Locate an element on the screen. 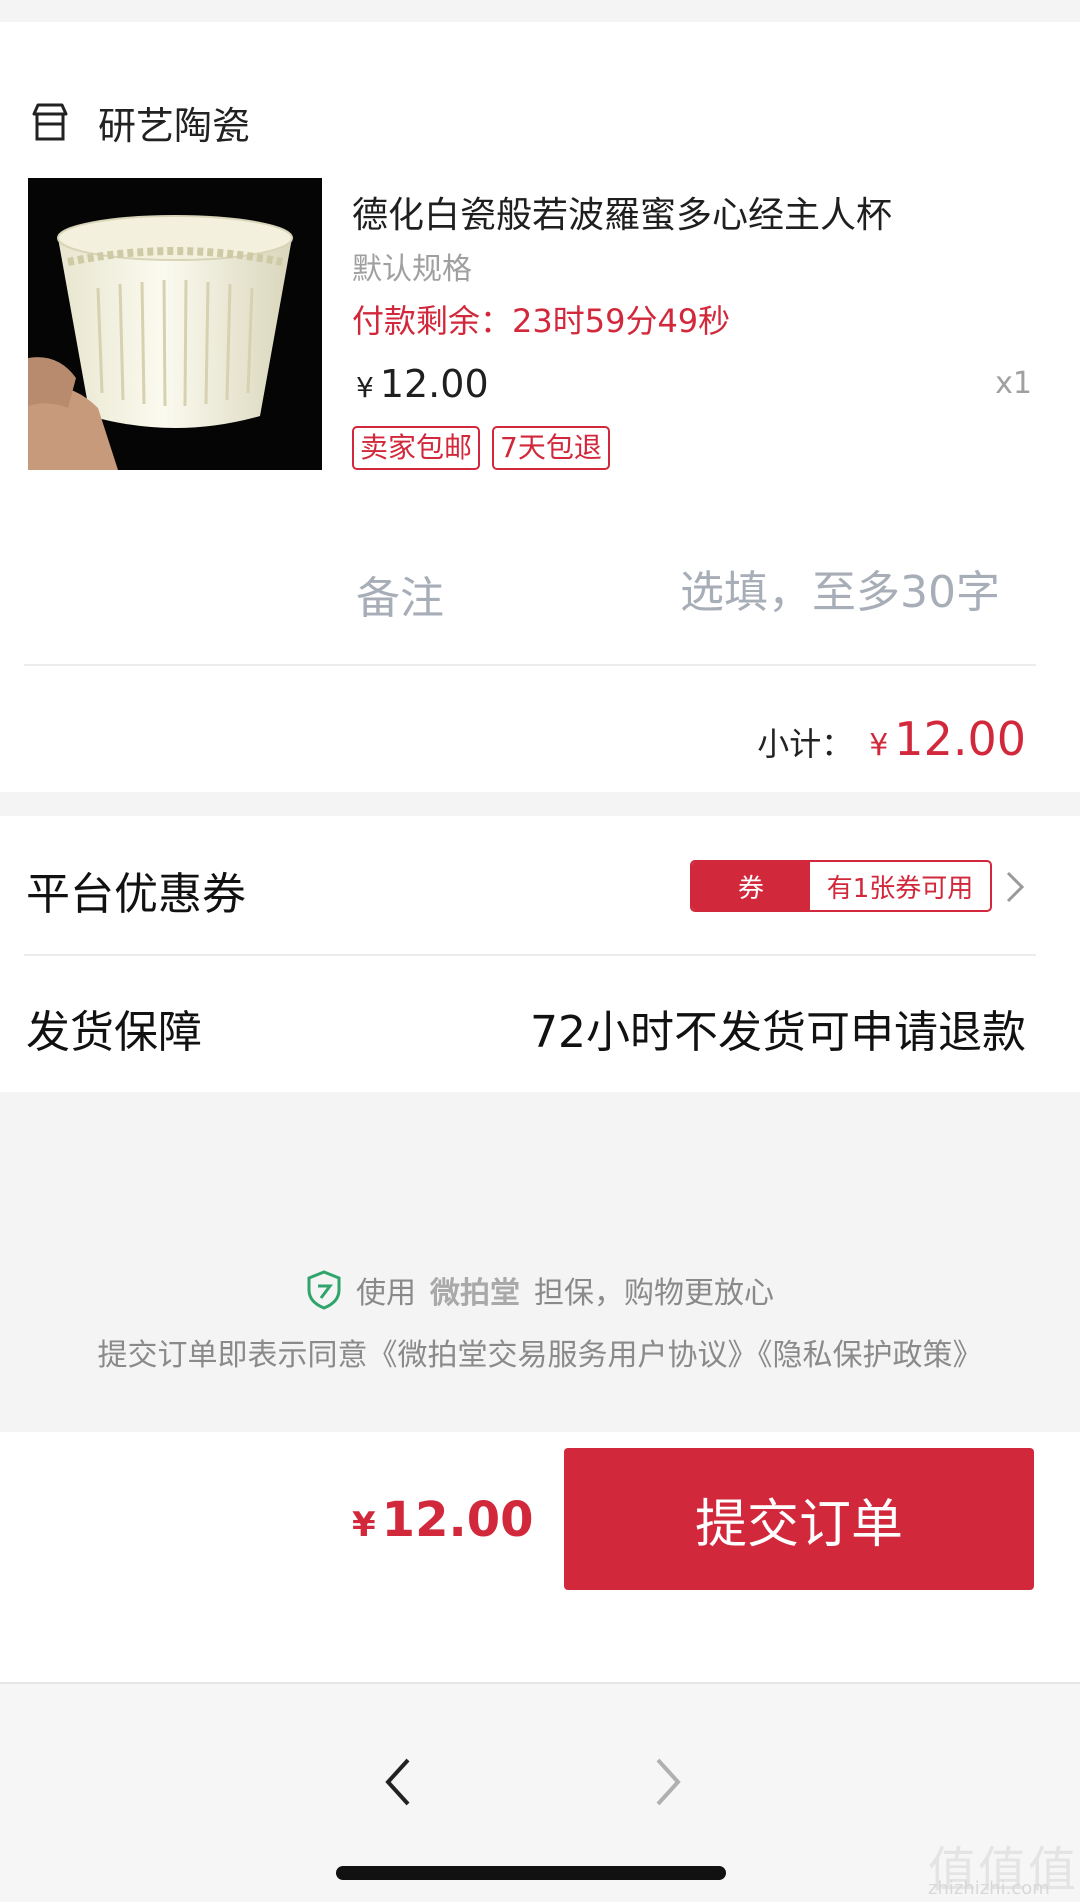 The width and height of the screenshot is (1080, 1902). remark-label: 备注 is located at coordinates (400, 598).